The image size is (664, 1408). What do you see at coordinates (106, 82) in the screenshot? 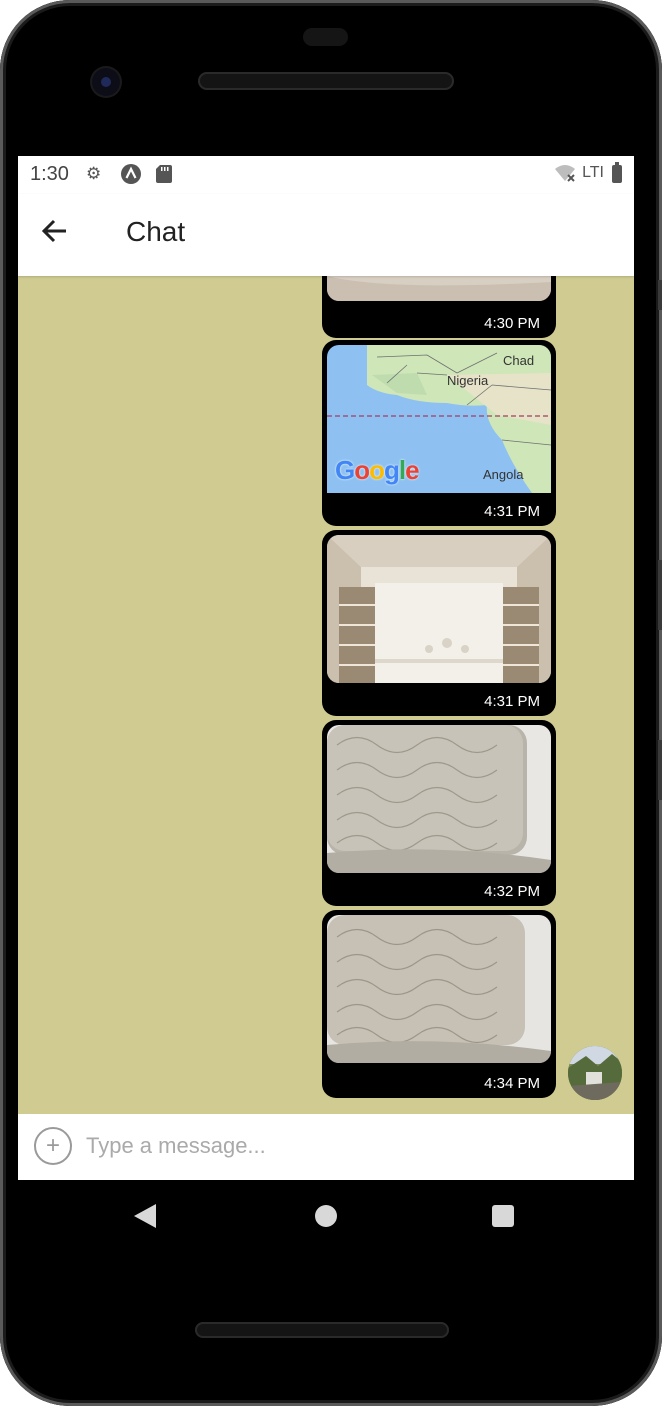
I see `front-camera` at bounding box center [106, 82].